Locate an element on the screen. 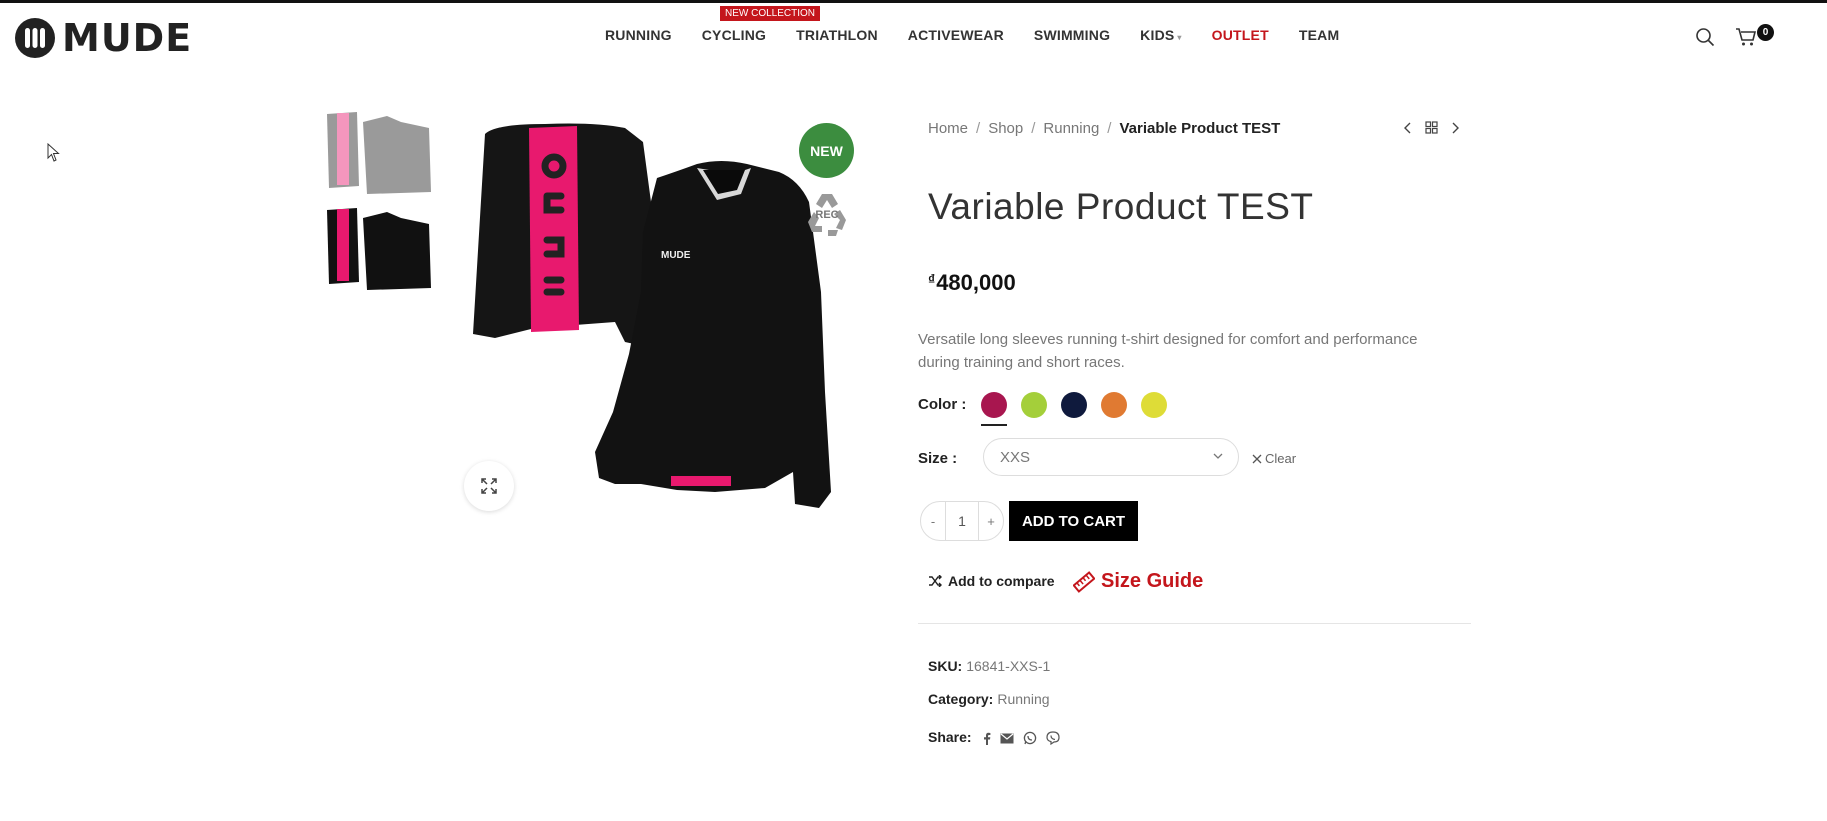 The height and width of the screenshot is (821, 1827). nav-item-swimming: SWIMMING is located at coordinates (1072, 35).